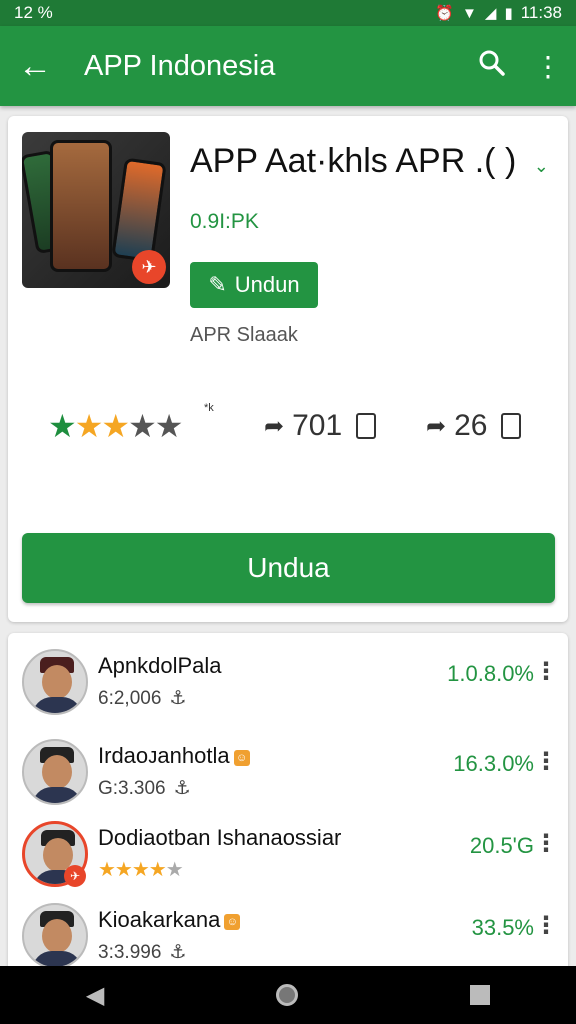 This screenshot has height=1024, width=576. I want to click on nav-home-icon, so click(287, 995).